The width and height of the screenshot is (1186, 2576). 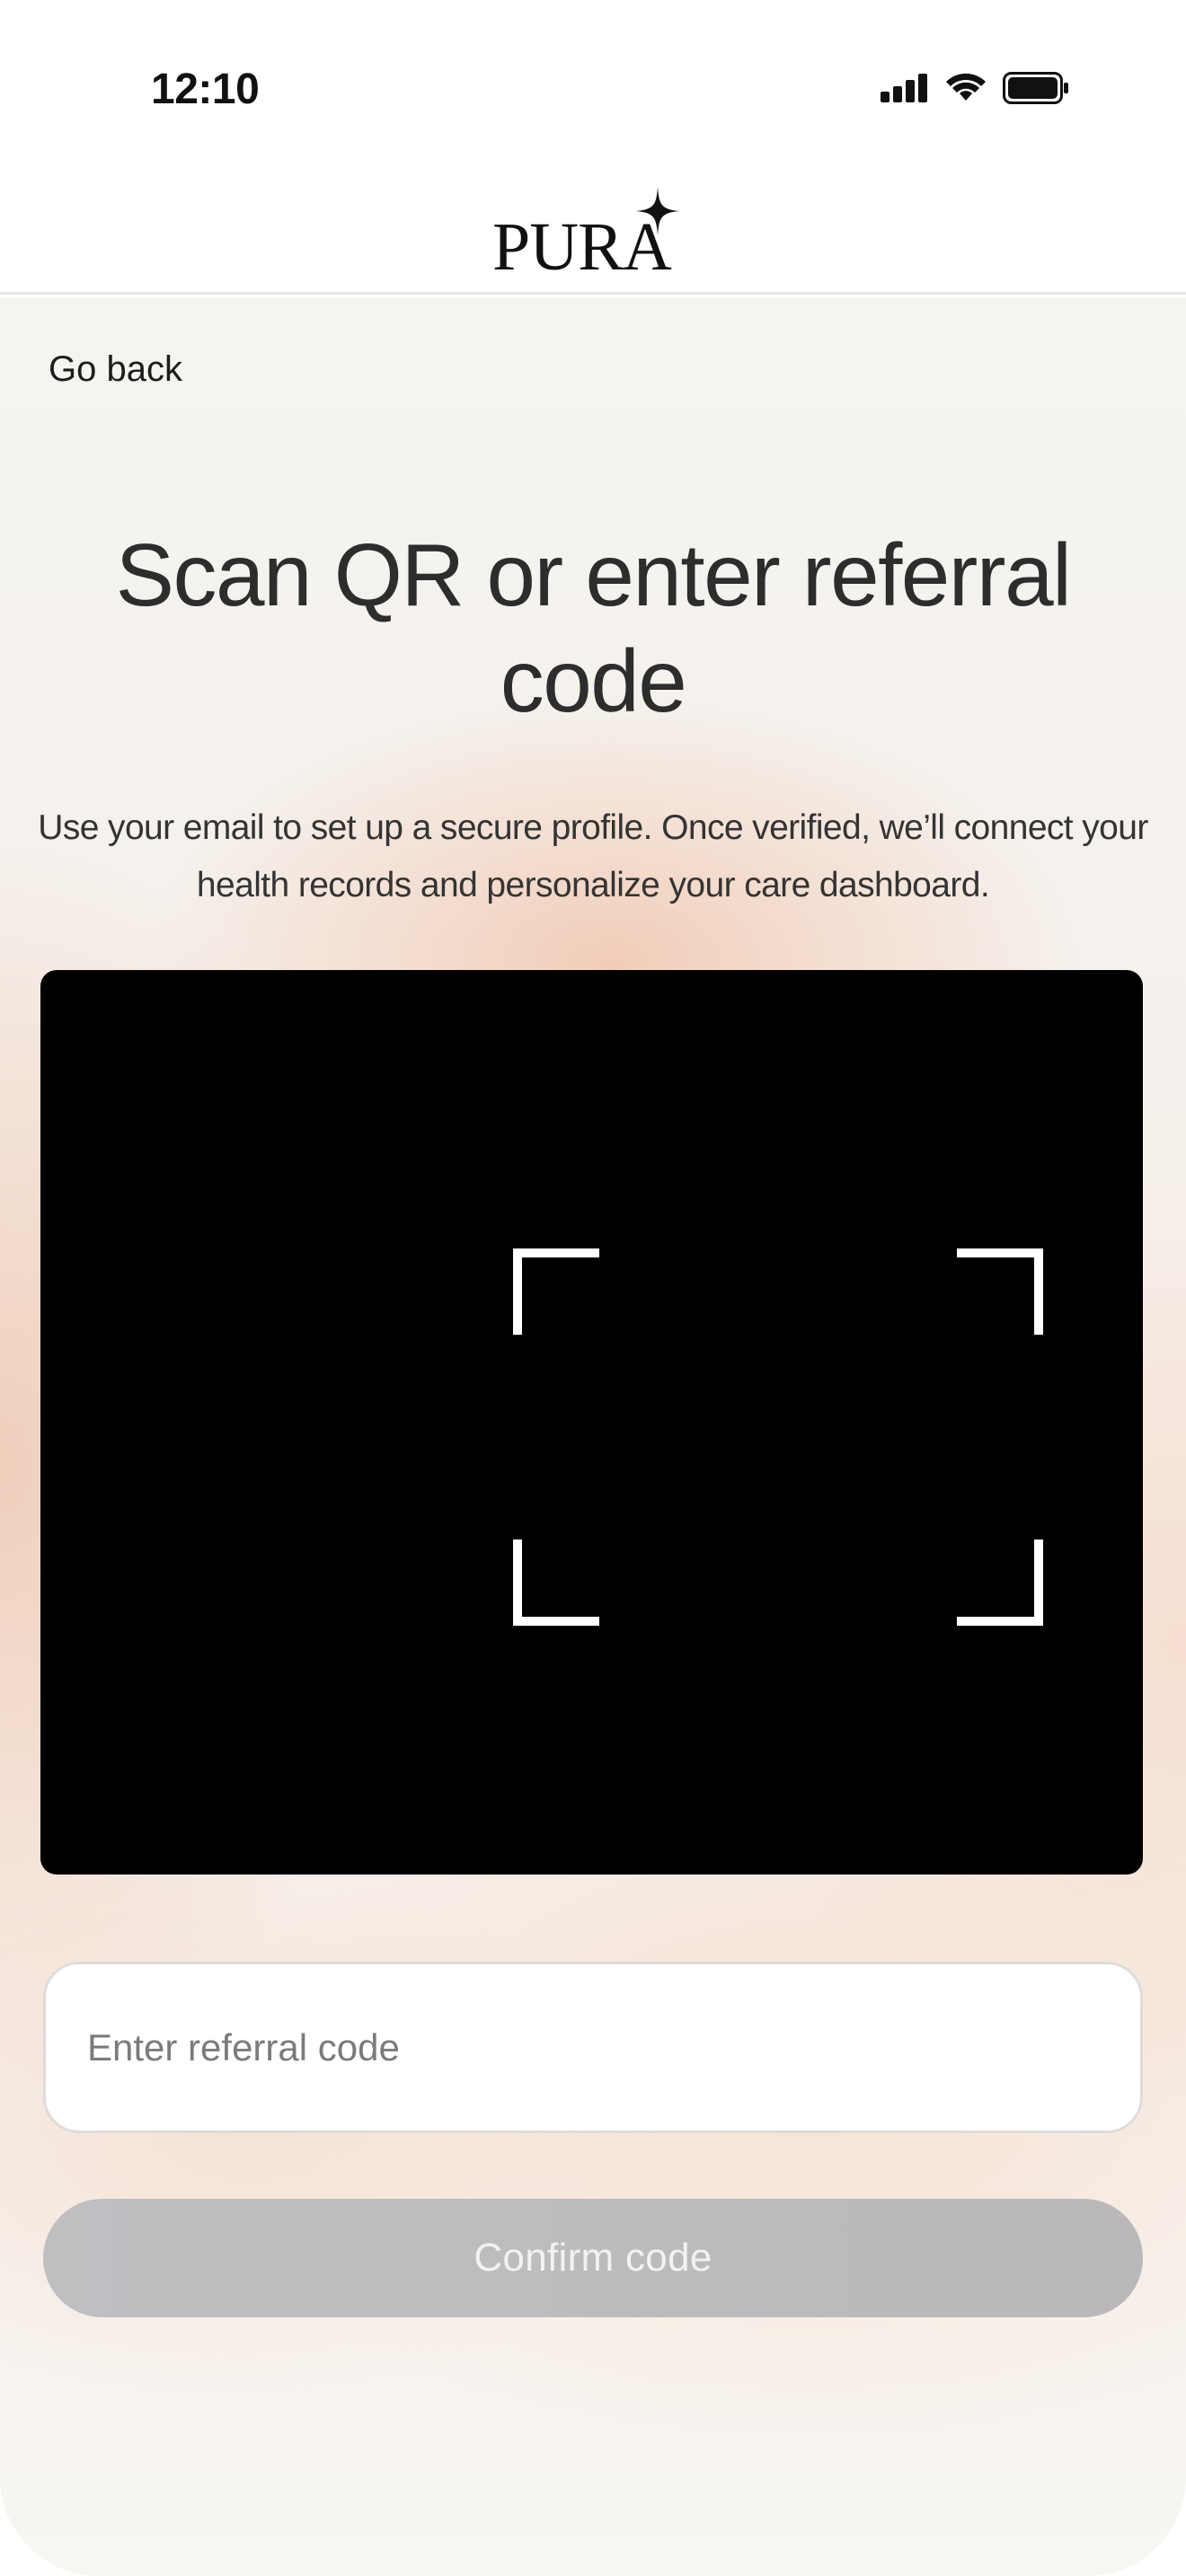 I want to click on confirm-code-button: Confirm code, so click(x=593, y=2258).